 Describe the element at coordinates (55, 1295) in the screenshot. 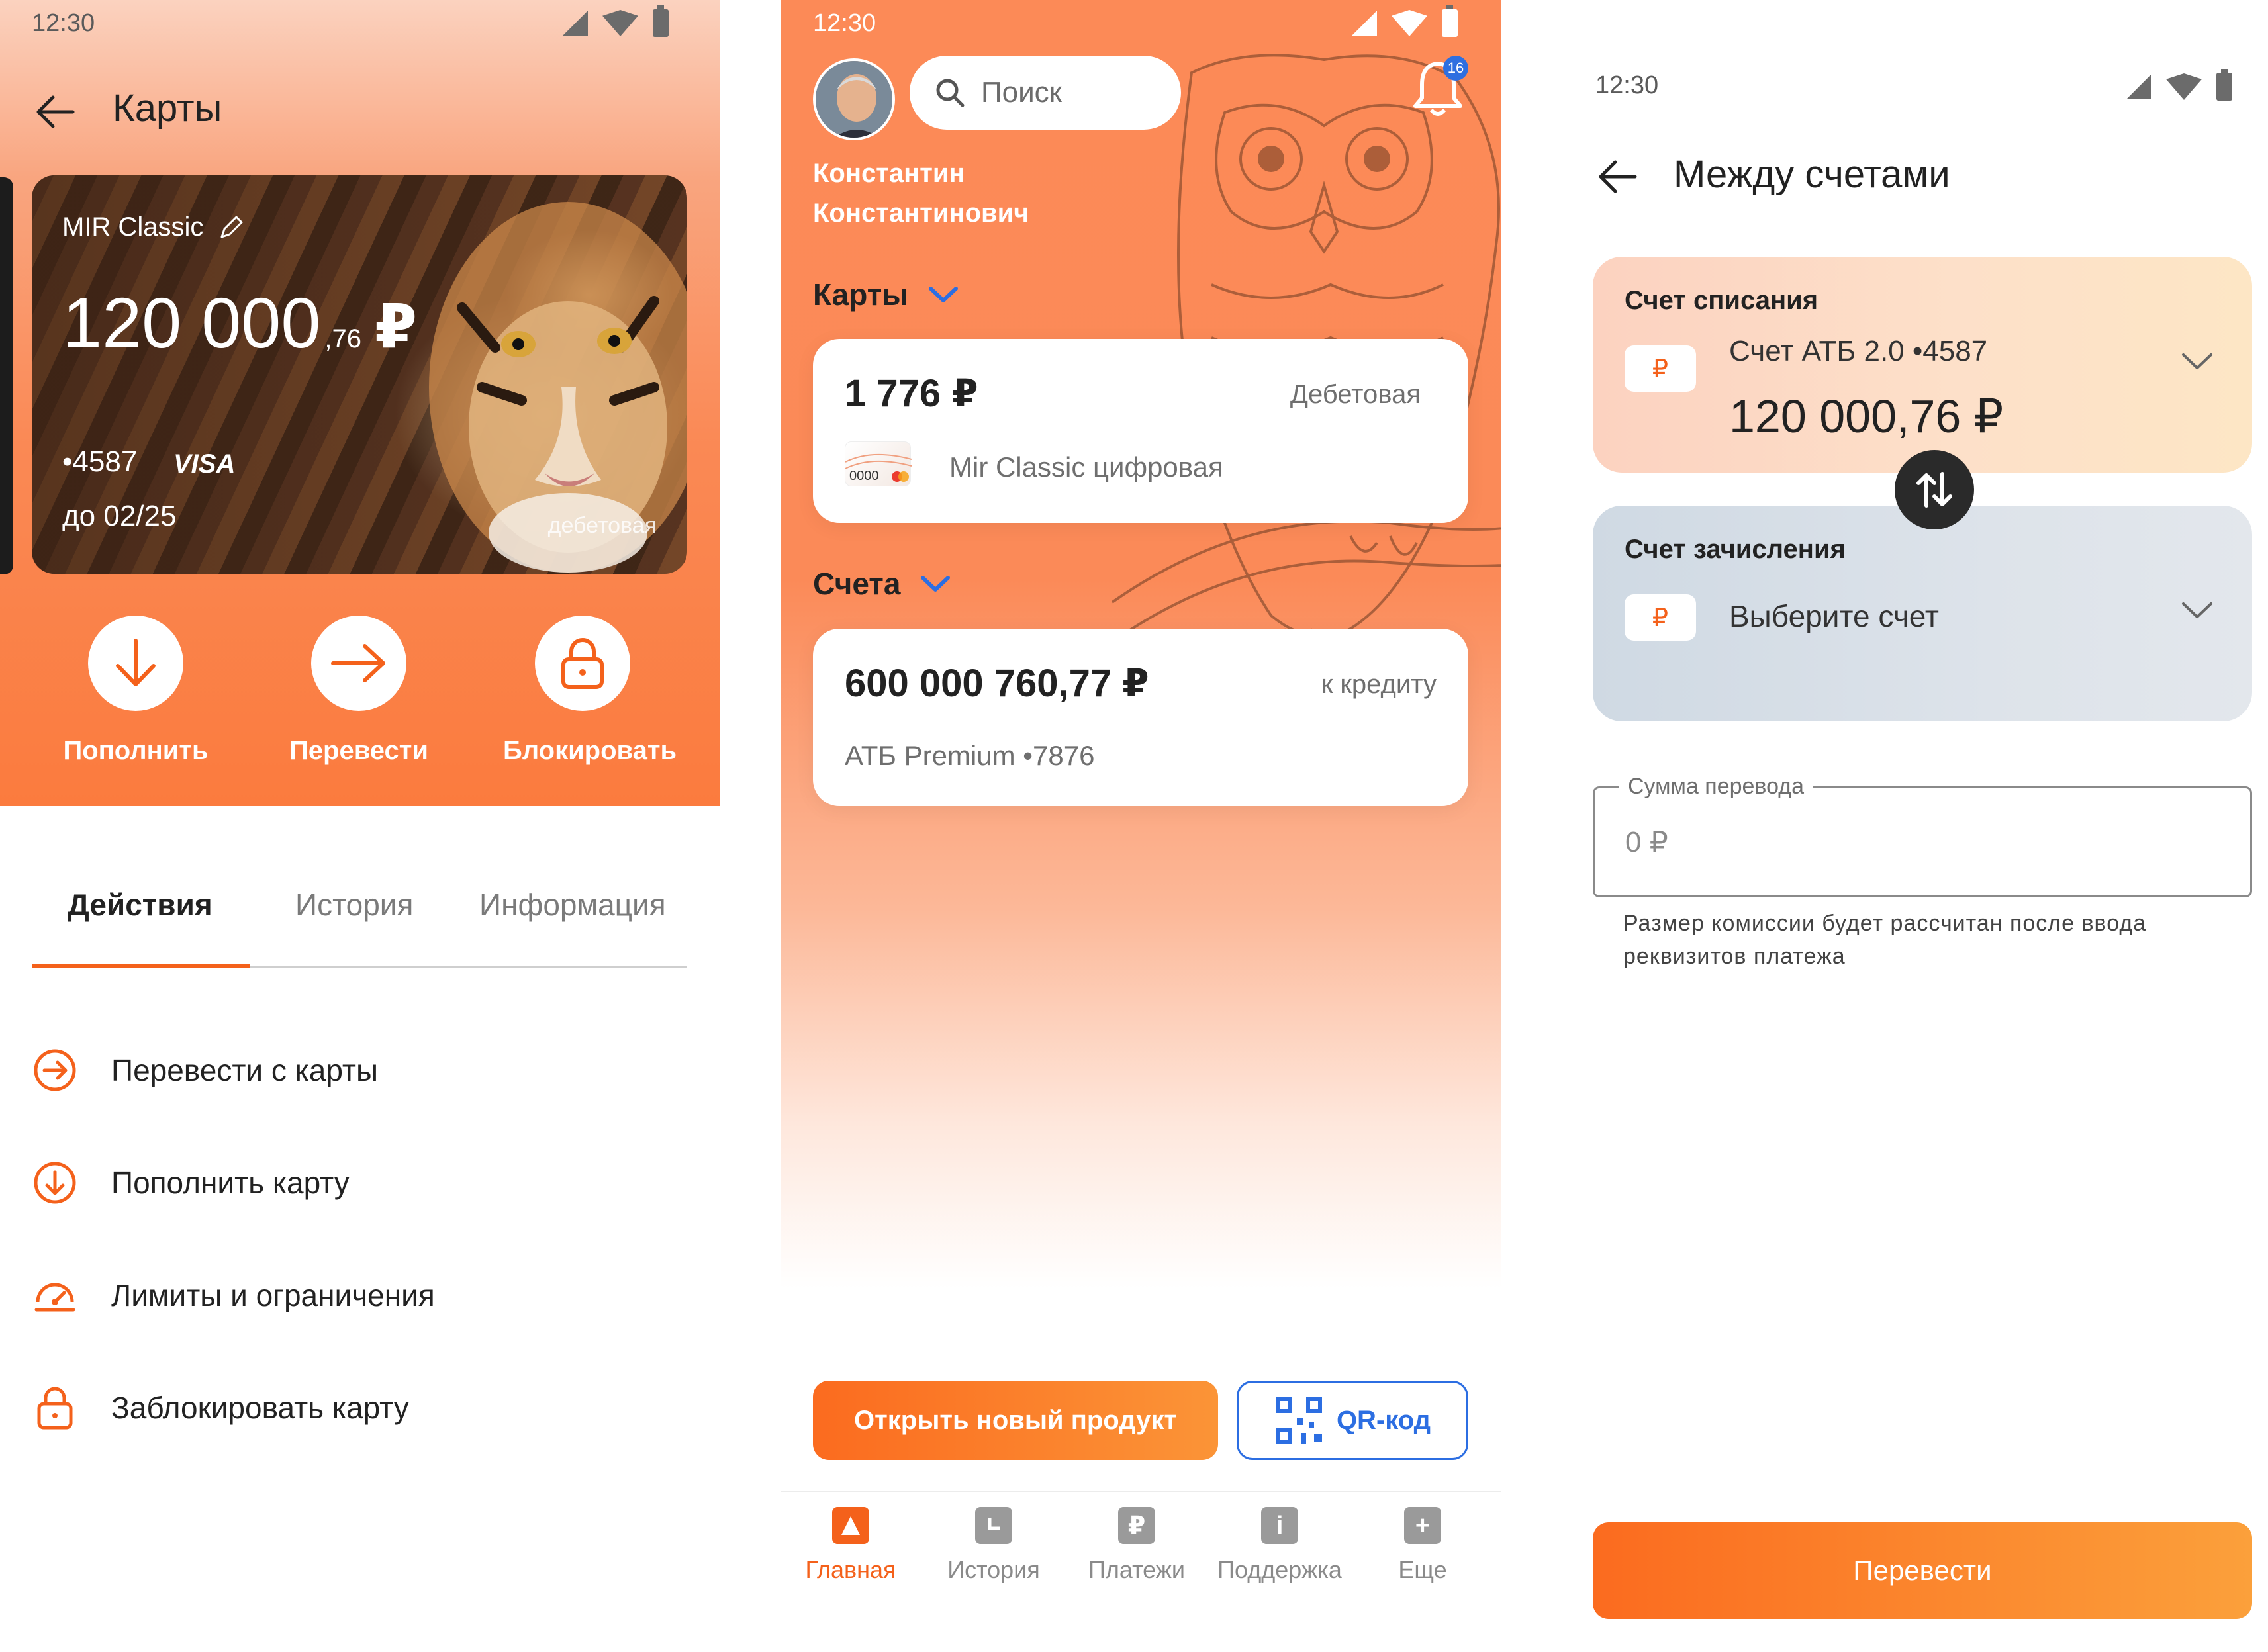

I see `gauge-icon` at that location.